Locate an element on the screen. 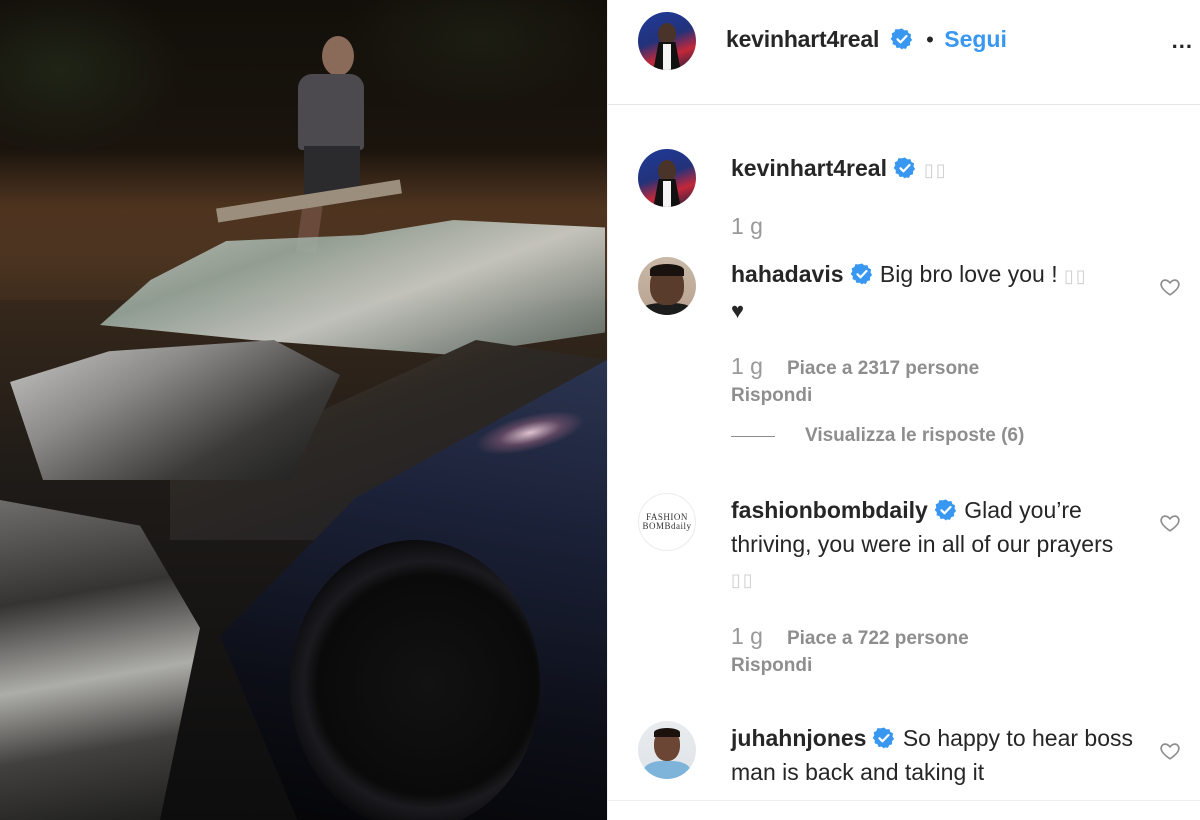 The image size is (1200, 820). avatar: FASHION BOMBdaily is located at coordinates (667, 522).